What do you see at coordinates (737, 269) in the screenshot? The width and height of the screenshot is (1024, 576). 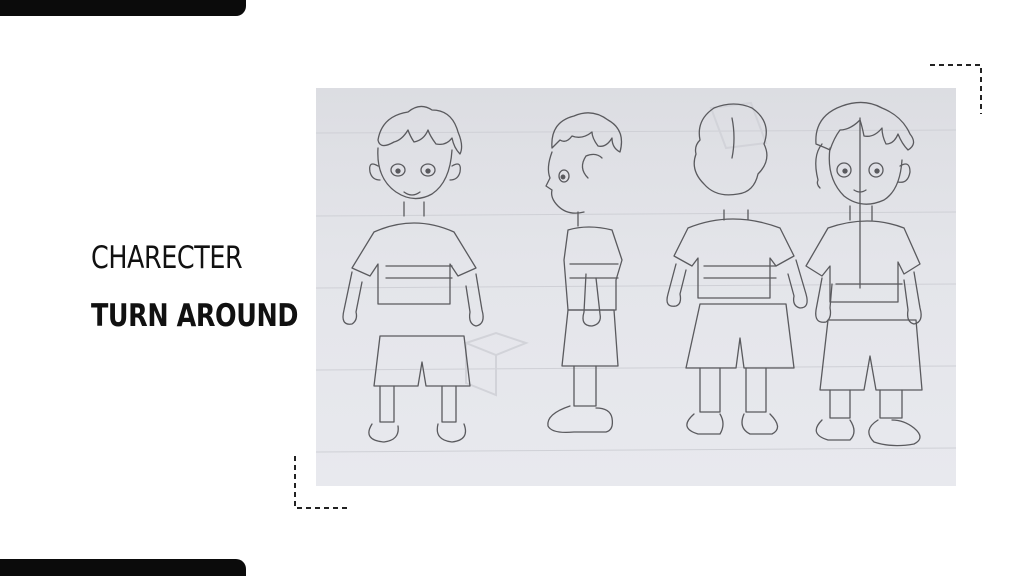 I see `character-back-view` at bounding box center [737, 269].